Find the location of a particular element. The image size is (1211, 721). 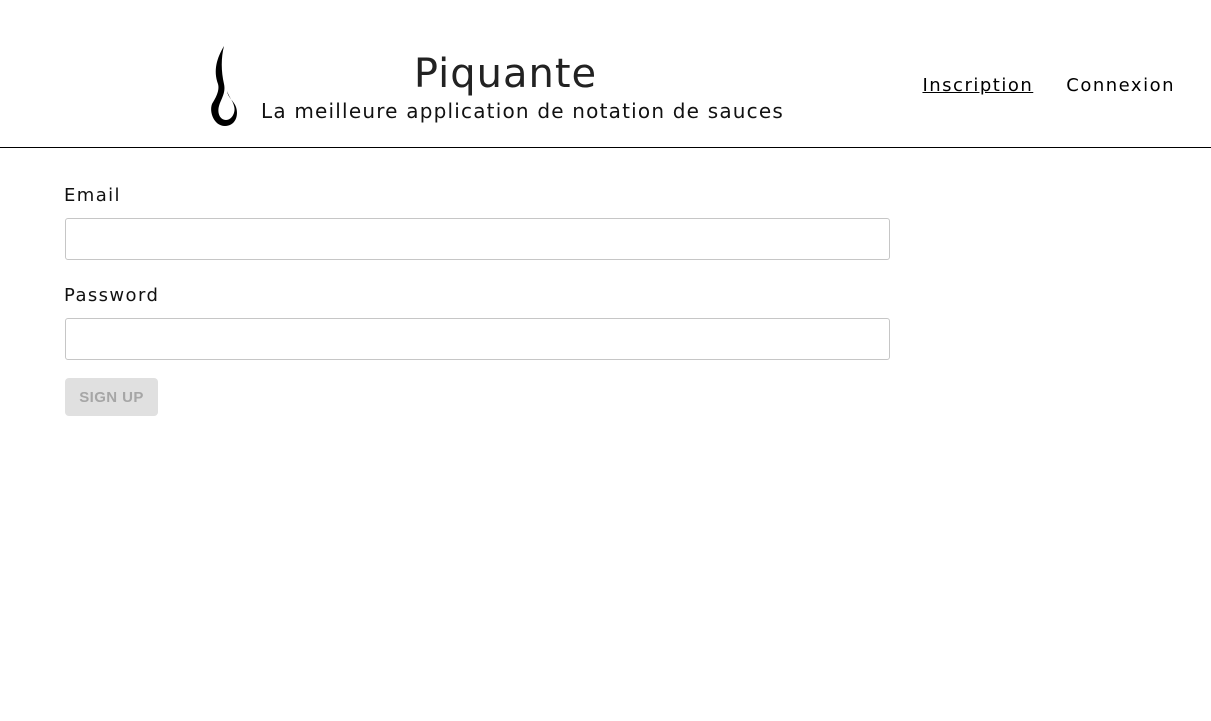

nav-link-connexion: Connexion is located at coordinates (1120, 86).